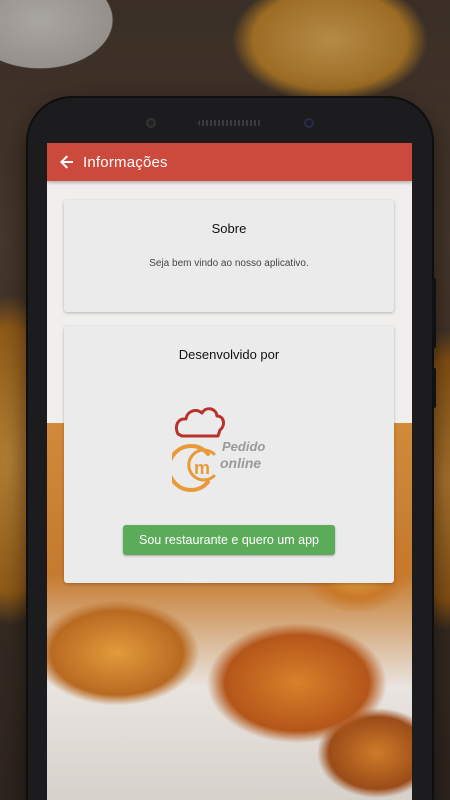 This screenshot has height=800, width=450. I want to click on earpiece-speaker, so click(230, 123).